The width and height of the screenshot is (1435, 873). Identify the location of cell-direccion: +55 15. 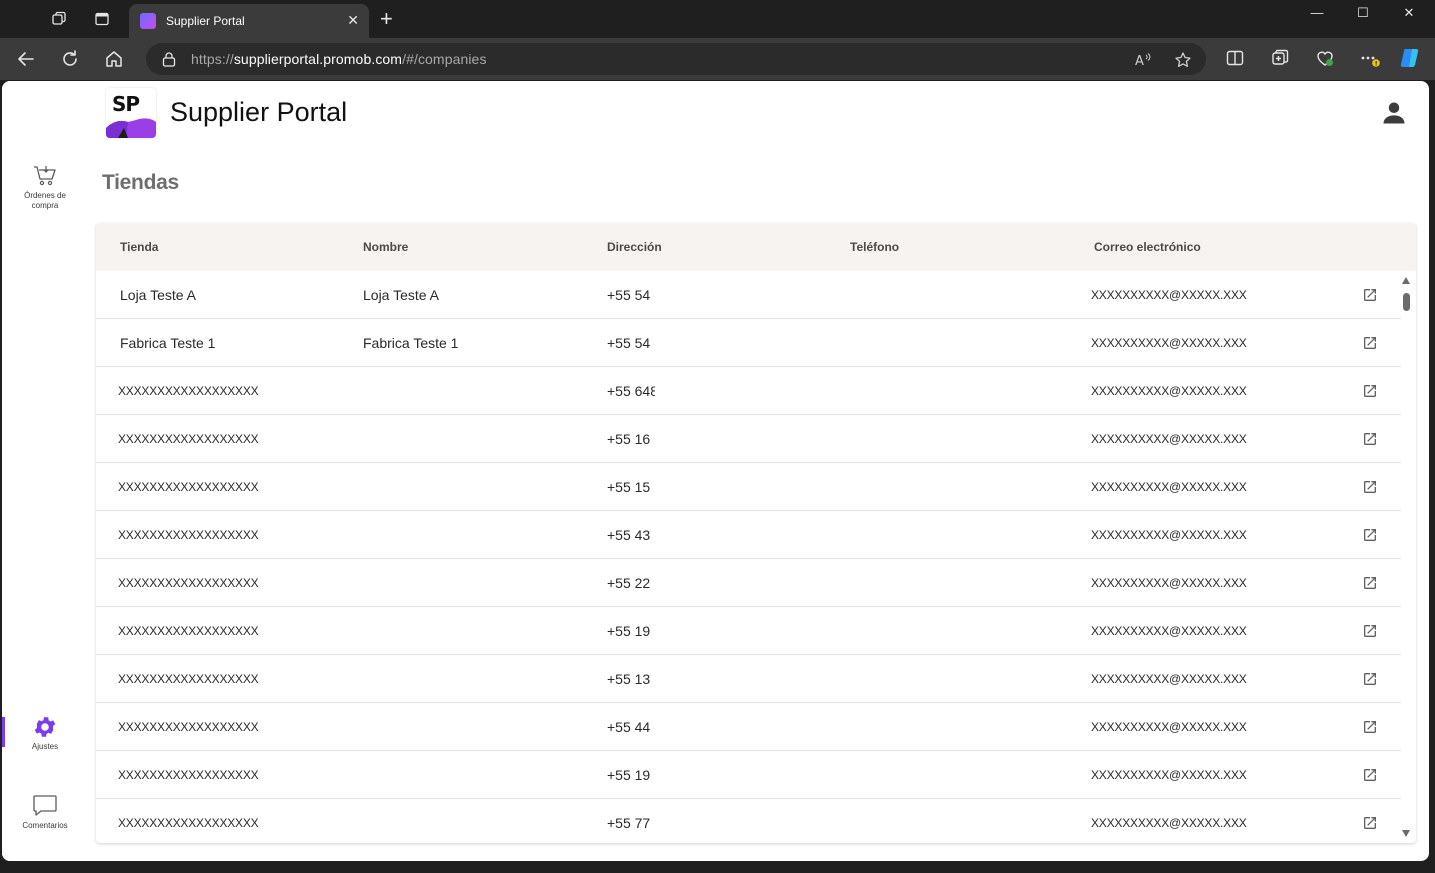
(629, 487).